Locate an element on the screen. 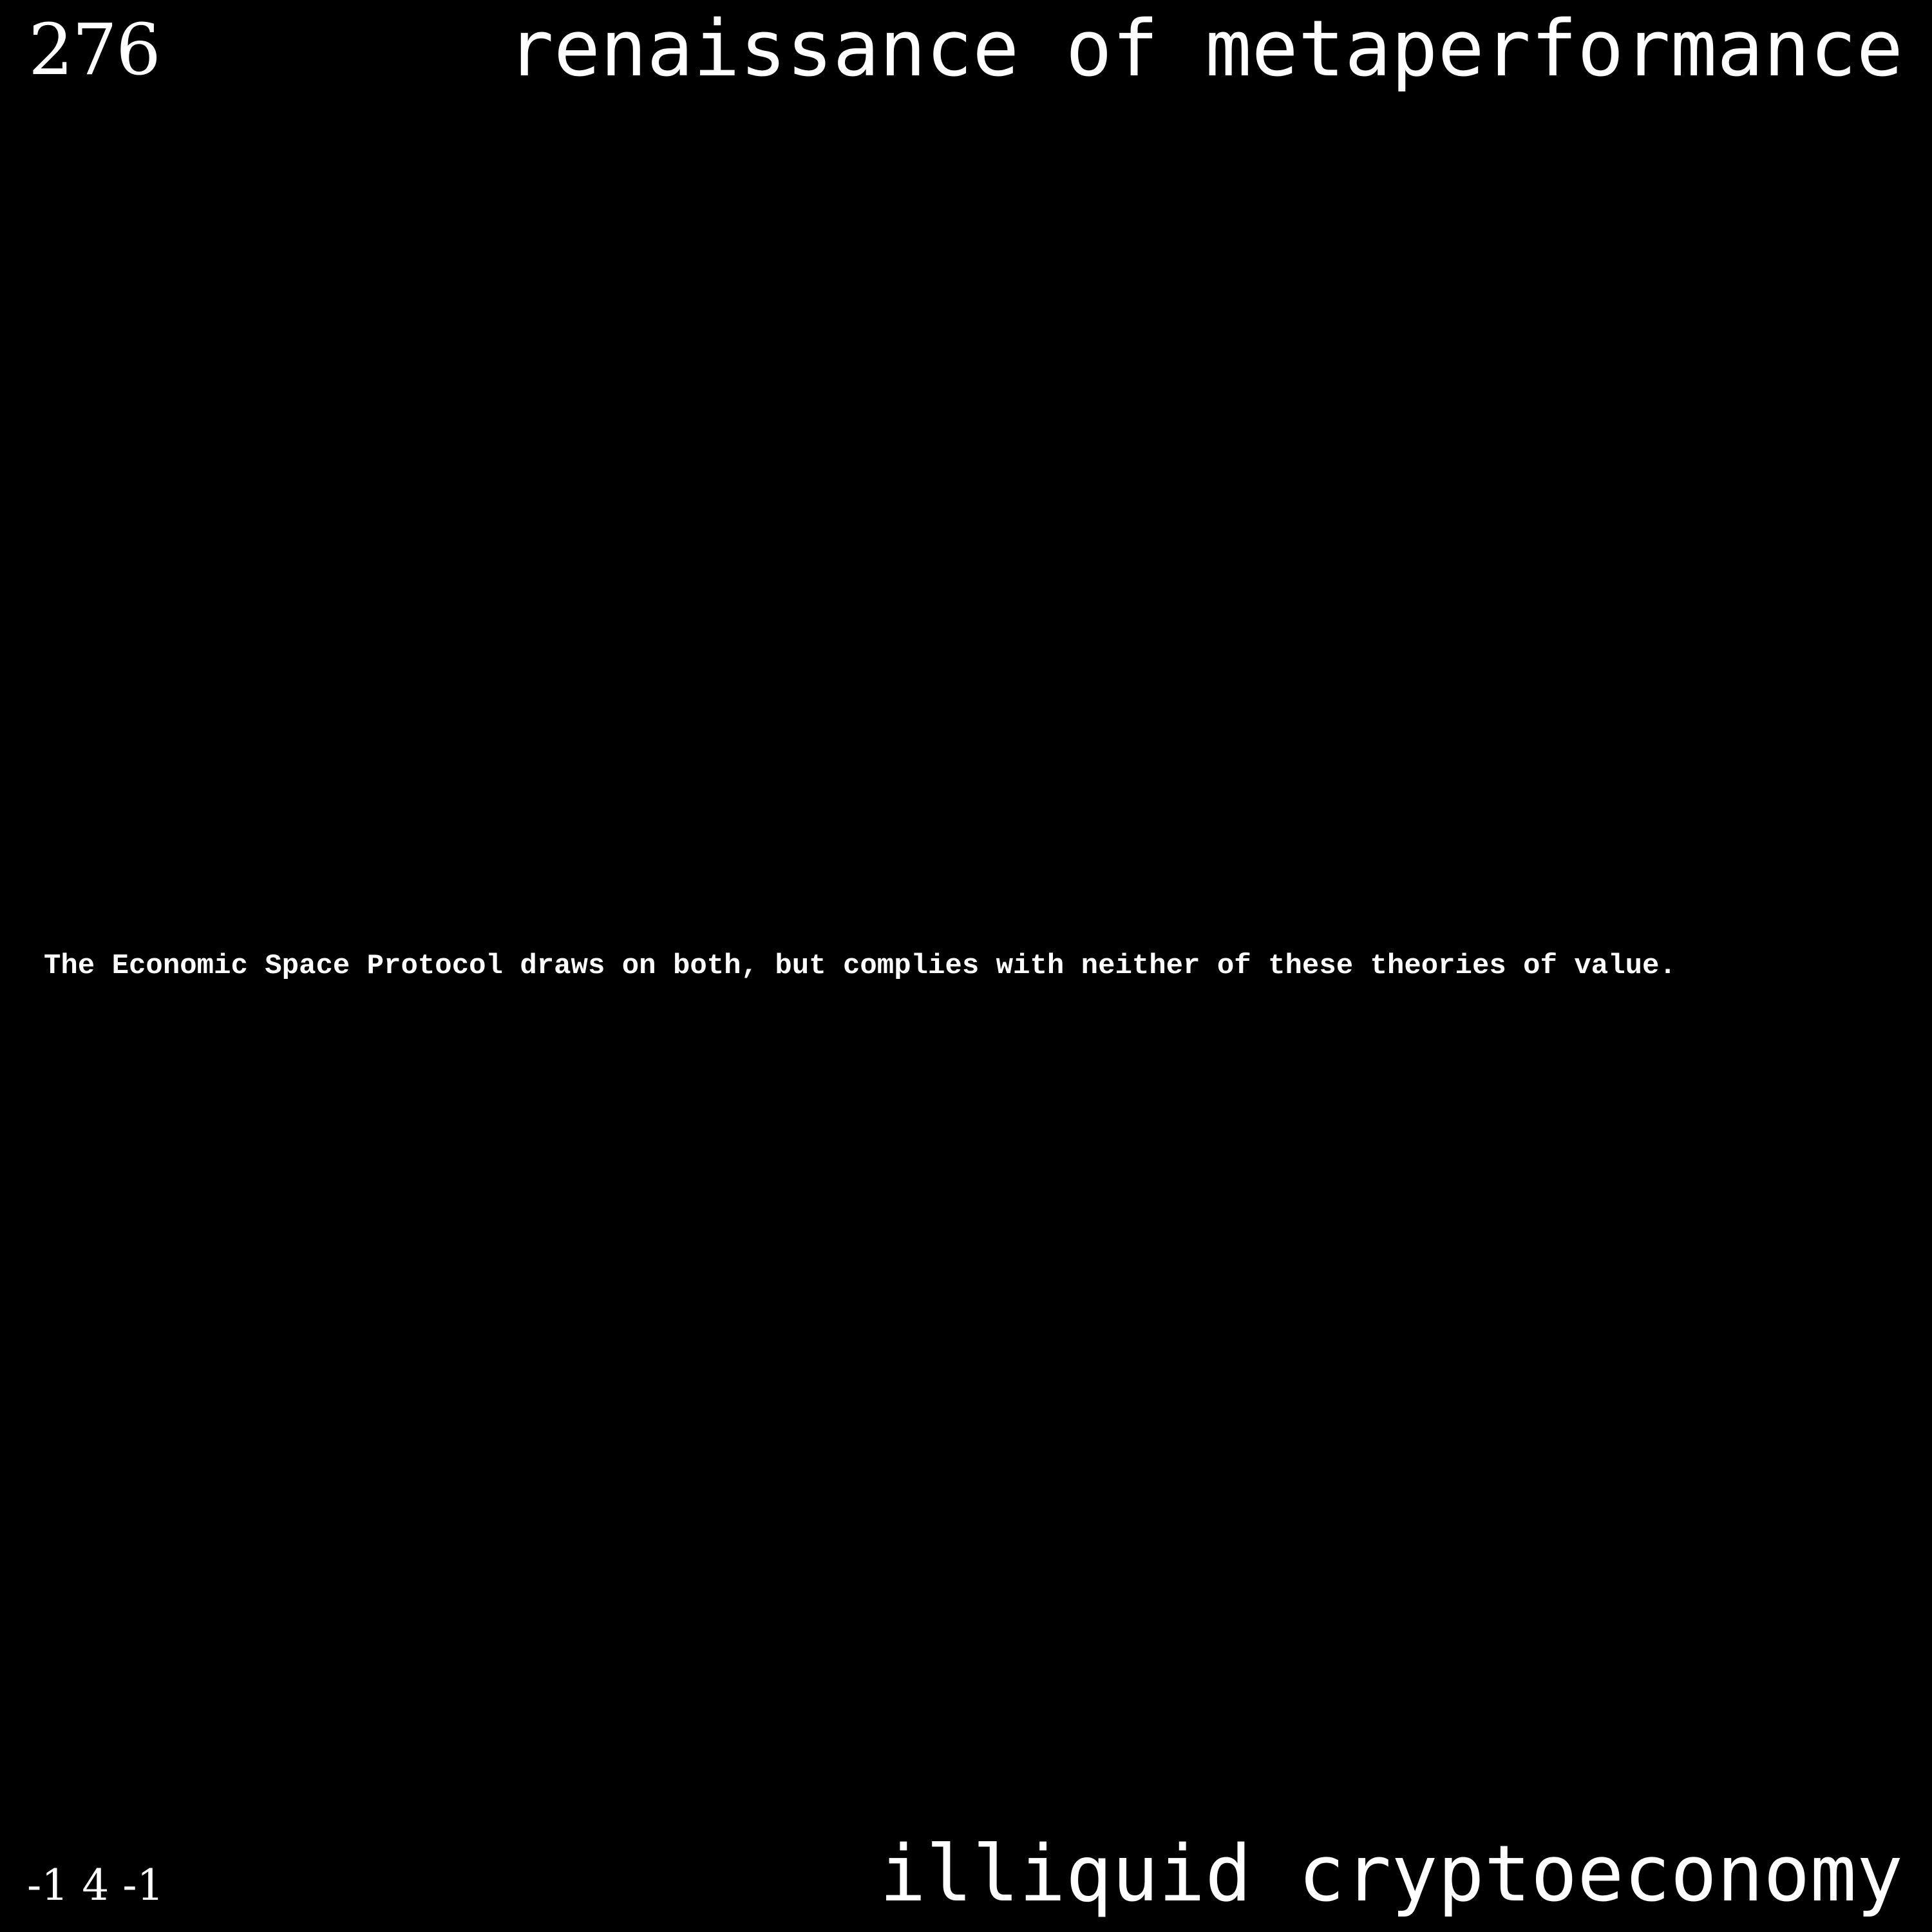 This screenshot has width=1932, height=1932. coordinates-label: -1 4 -1 is located at coordinates (96, 1886).